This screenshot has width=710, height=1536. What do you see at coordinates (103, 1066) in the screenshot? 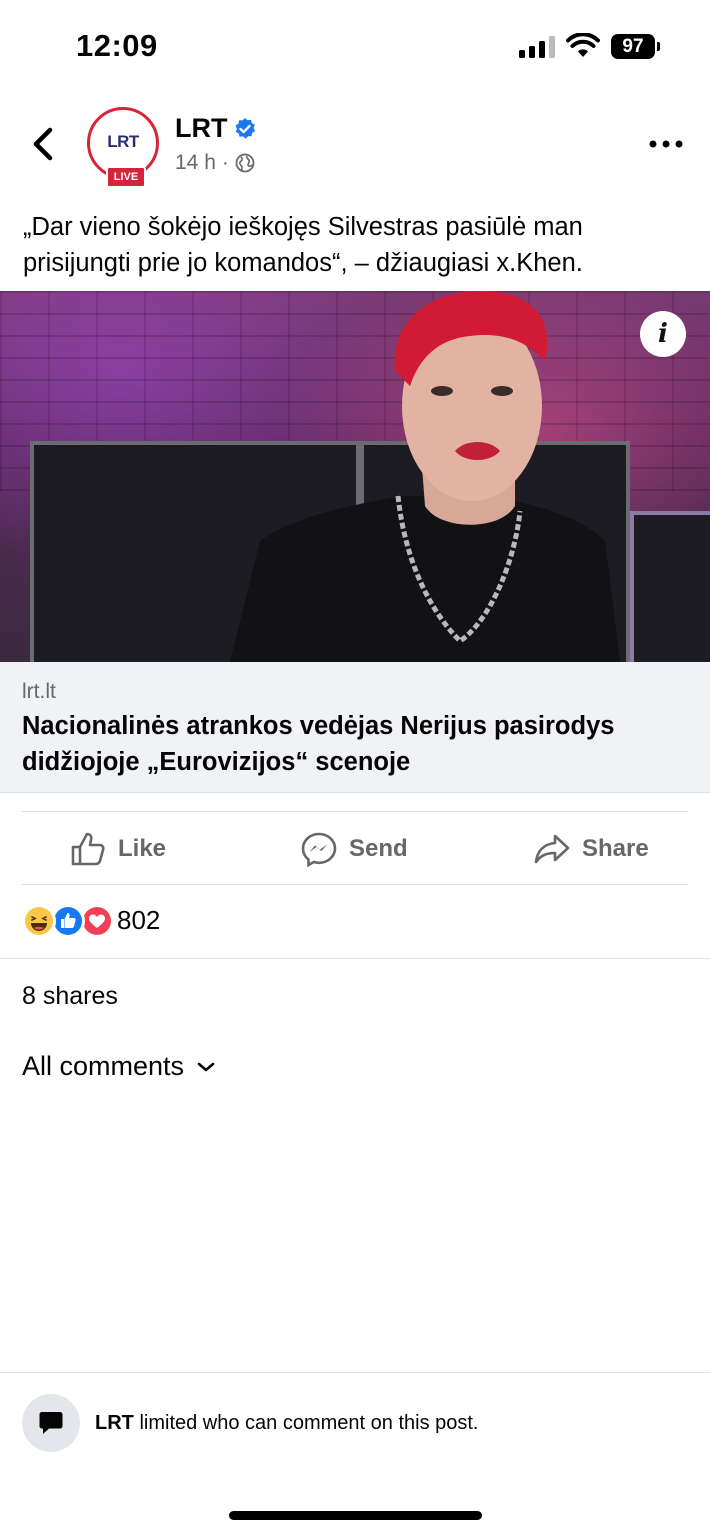
I see `comments-filter-label: All comments` at bounding box center [103, 1066].